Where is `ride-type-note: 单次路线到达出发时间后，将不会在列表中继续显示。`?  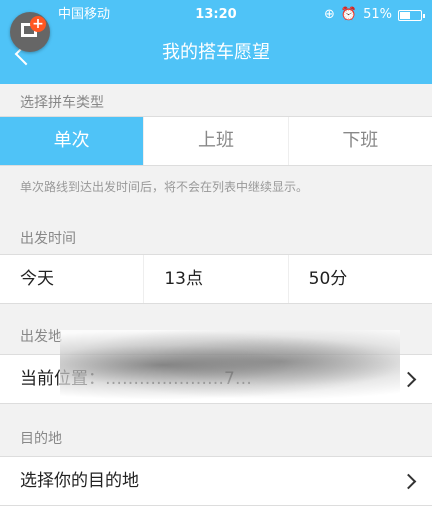 ride-type-note: 单次路线到达出发时间后，将不会在列表中继续显示。 is located at coordinates (164, 187).